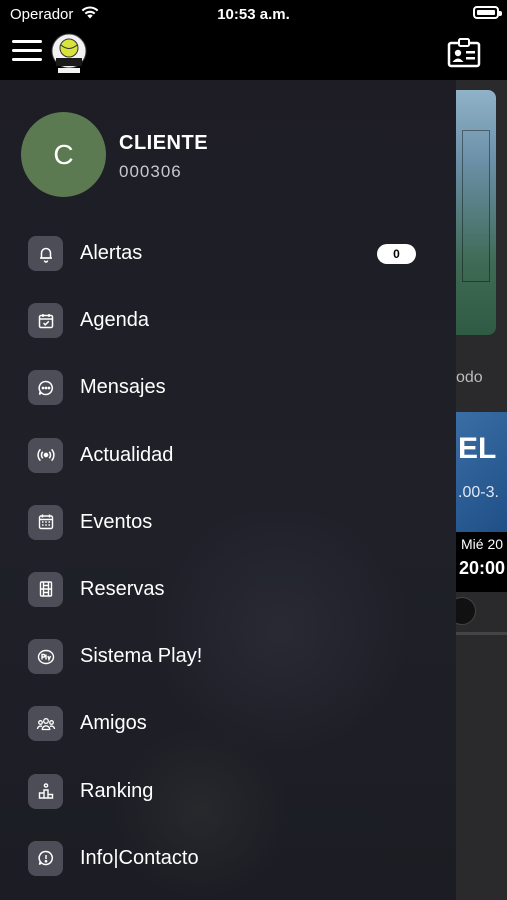 This screenshot has width=507, height=900. I want to click on menu-label: Info|Contacto, so click(139, 857).